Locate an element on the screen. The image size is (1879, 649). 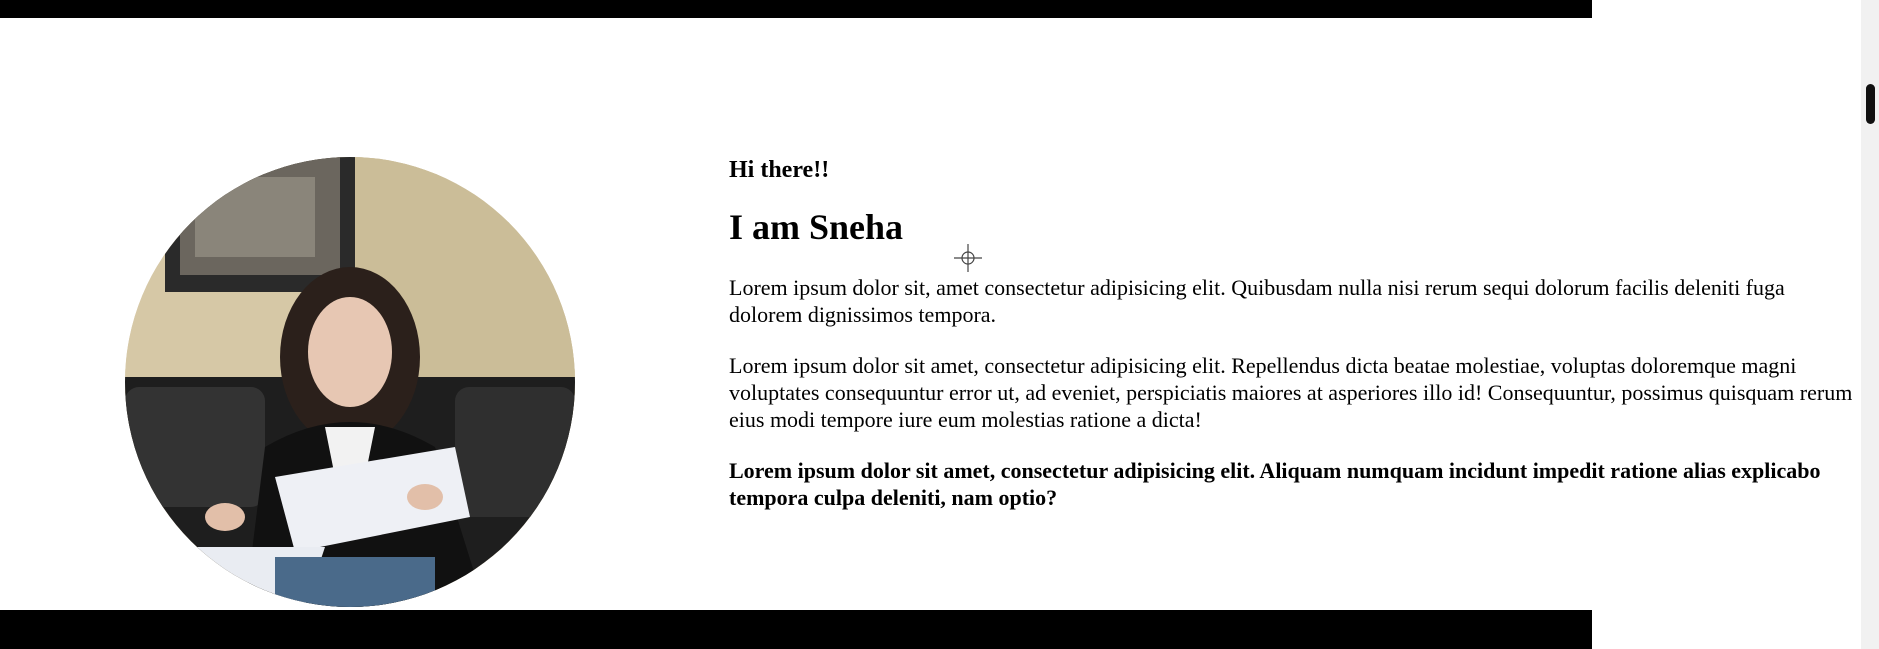
scrollbar-thumb is located at coordinates (1870, 104).